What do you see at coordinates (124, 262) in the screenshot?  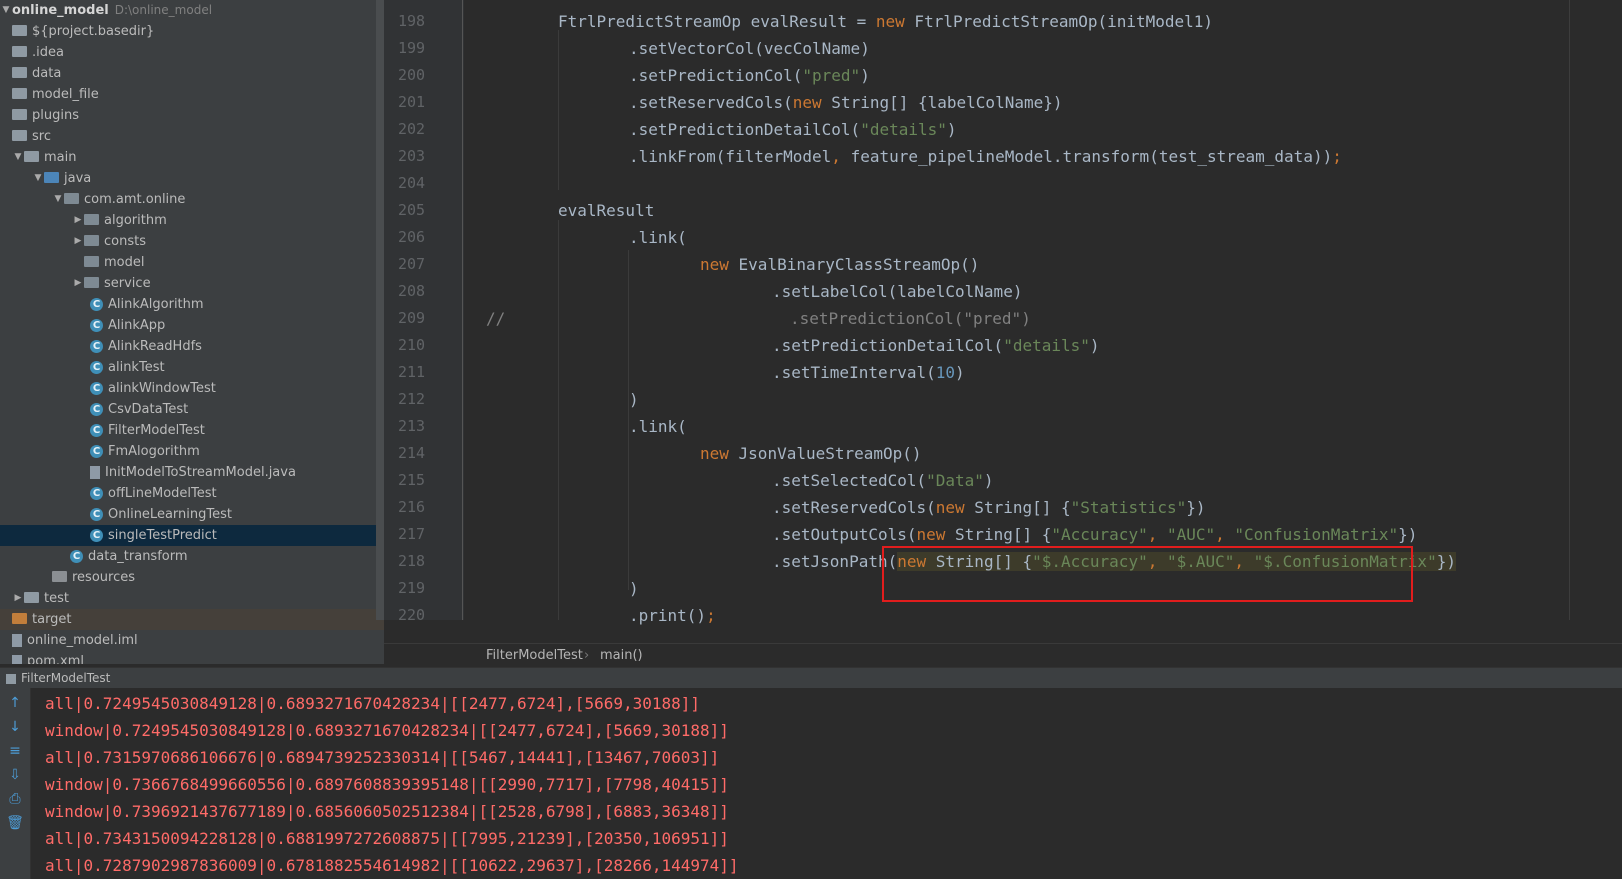 I see `tree-item-label: model` at bounding box center [124, 262].